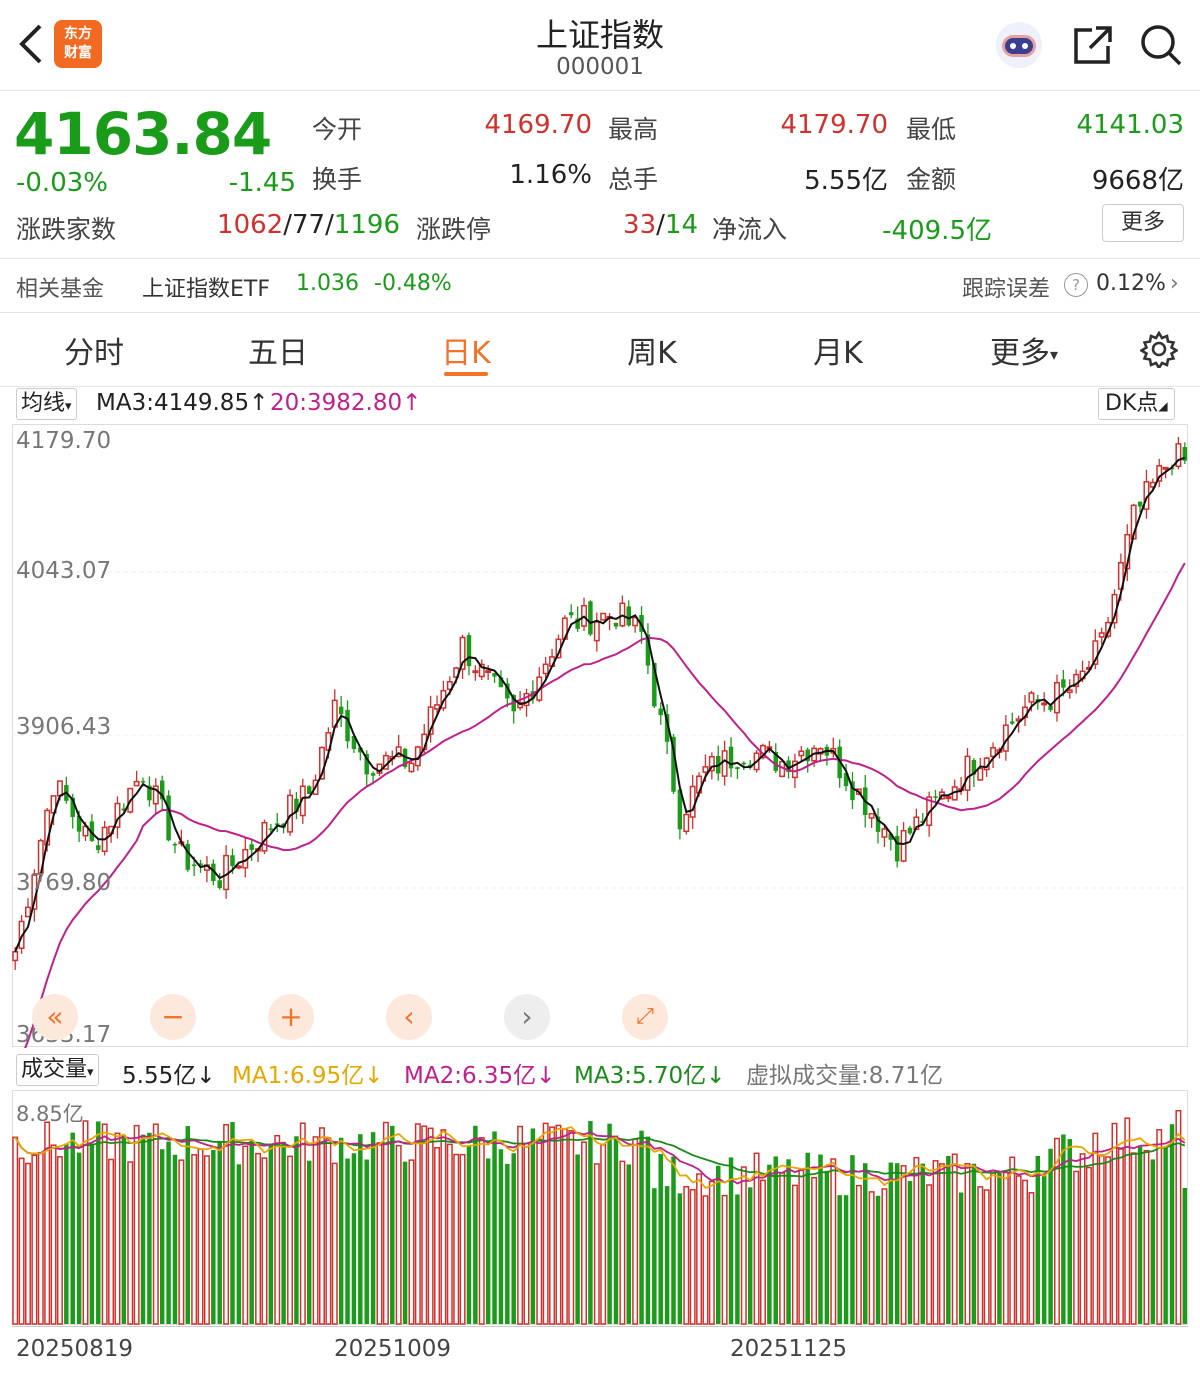  I want to click on indicator-select: 成交量▾, so click(57, 1070).